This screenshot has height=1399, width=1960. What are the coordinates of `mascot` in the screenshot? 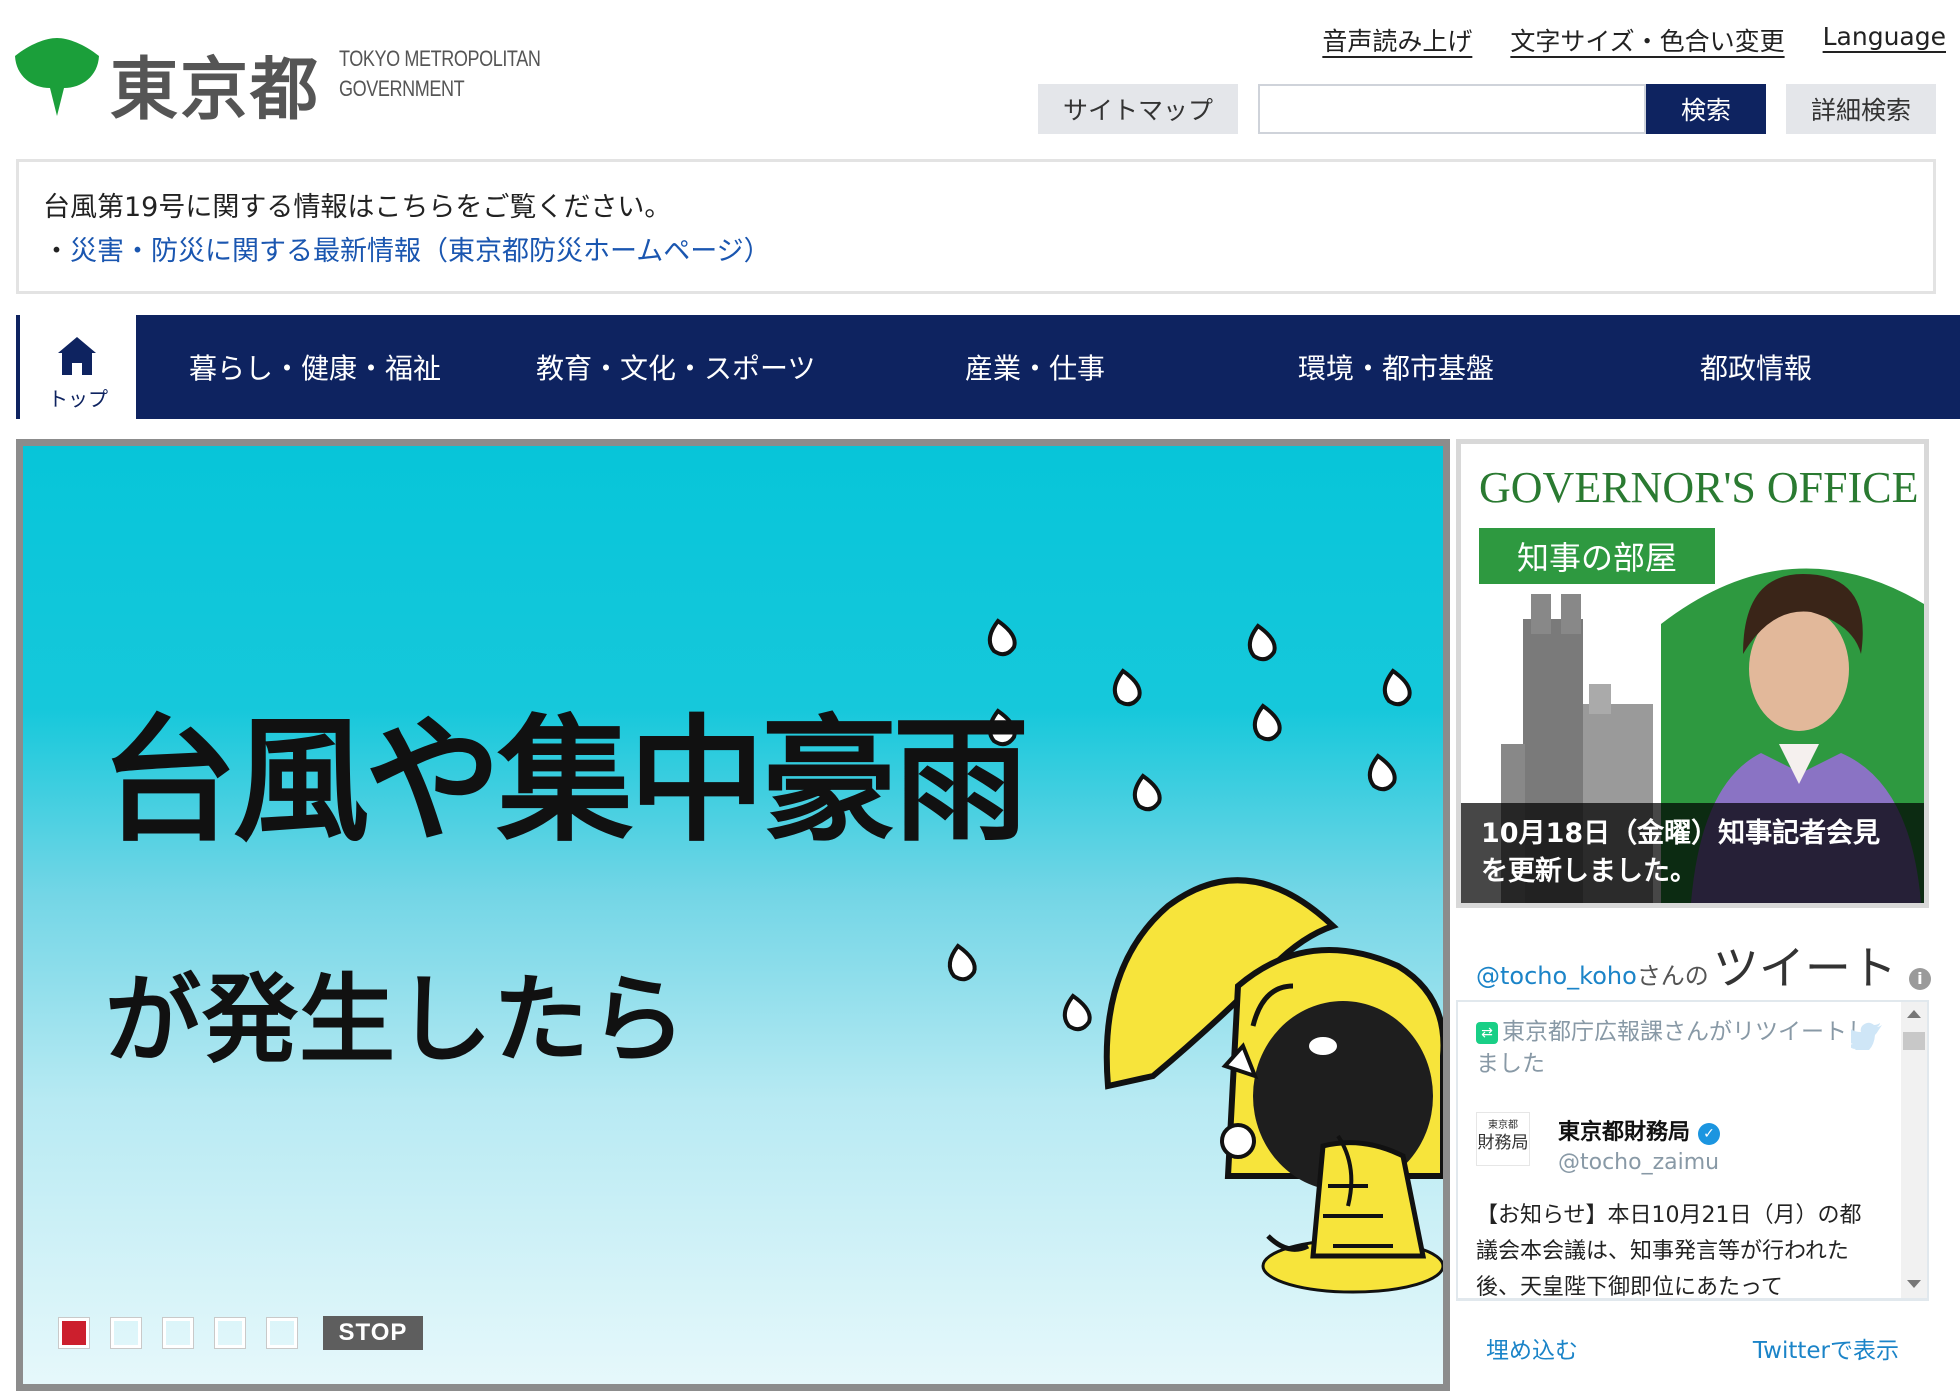 It's located at (1273, 1085).